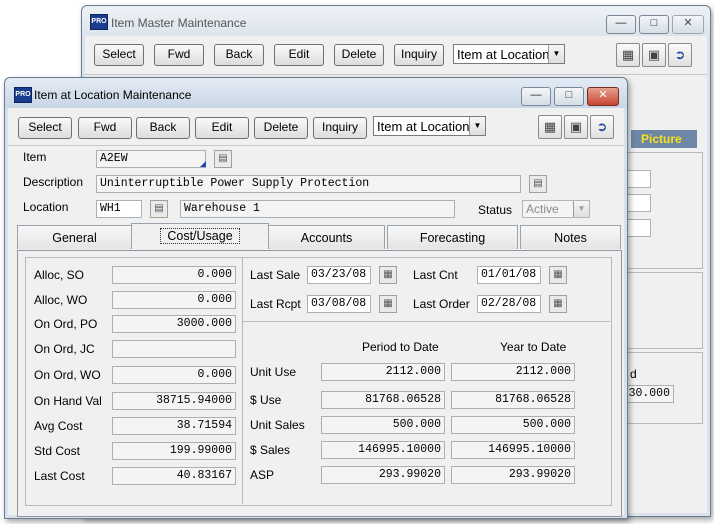 The width and height of the screenshot is (714, 524). I want to click on lookup-corner-icon, so click(203, 164).